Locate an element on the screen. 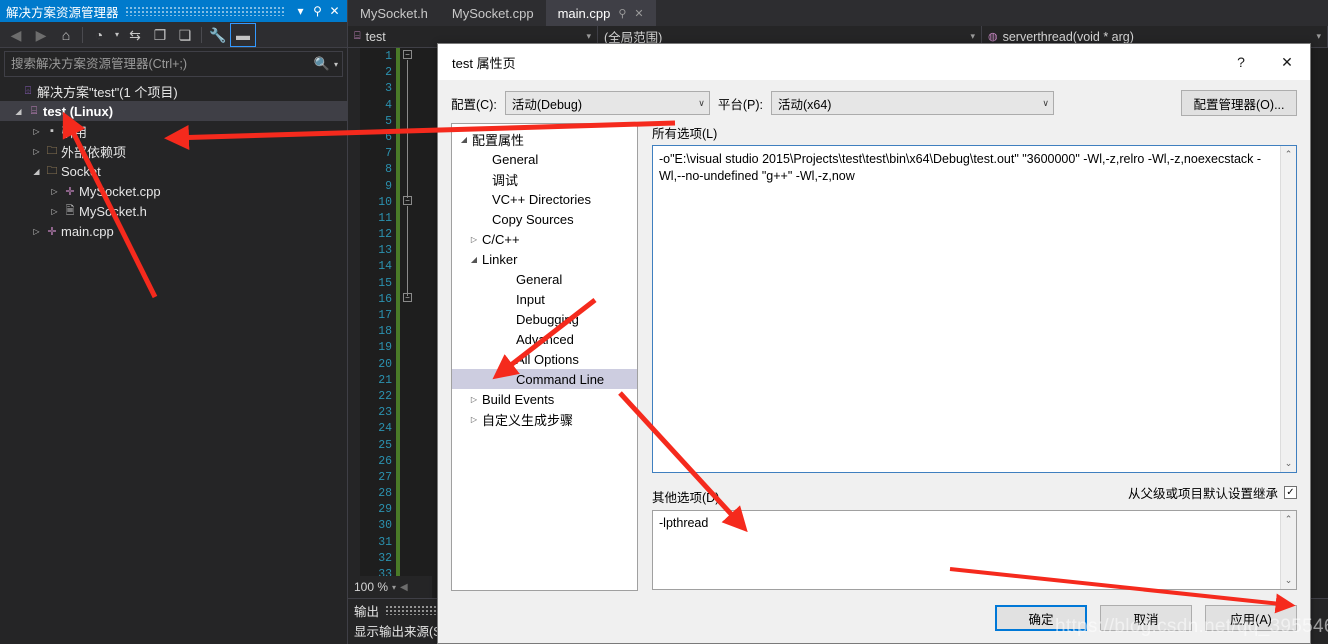 The width and height of the screenshot is (1328, 644). pending-changes-icon: ◔ is located at coordinates (99, 35).